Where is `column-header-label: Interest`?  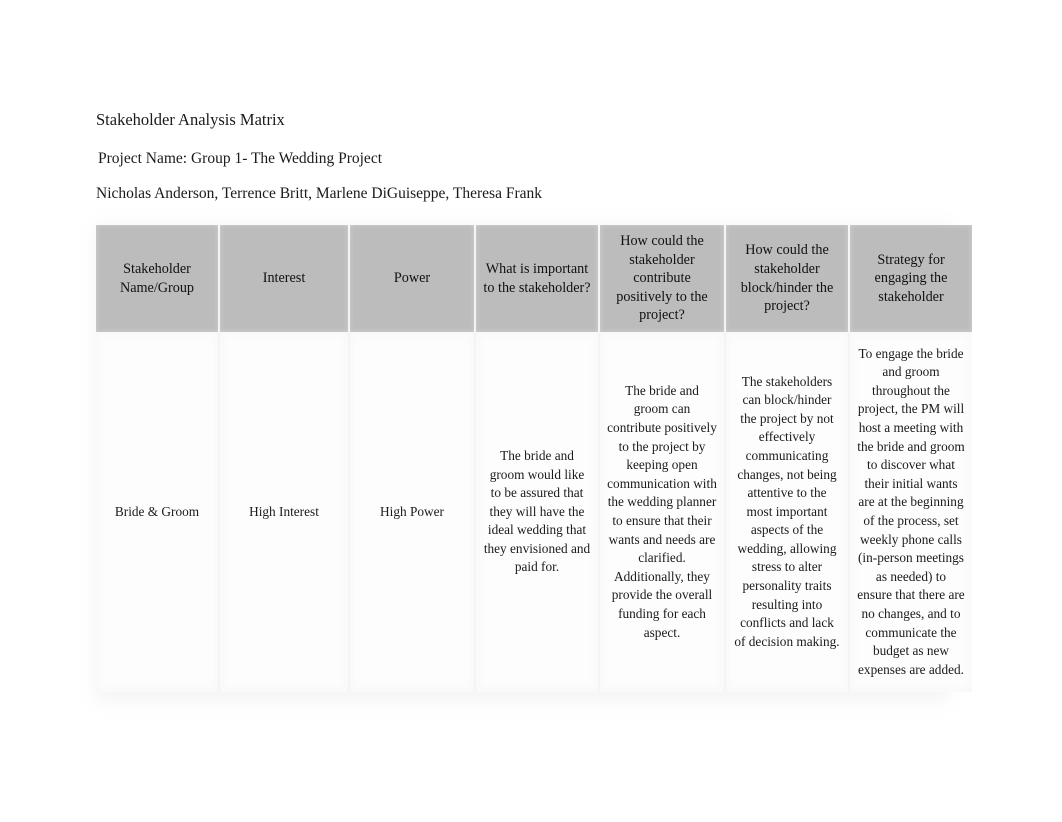 column-header-label: Interest is located at coordinates (284, 278).